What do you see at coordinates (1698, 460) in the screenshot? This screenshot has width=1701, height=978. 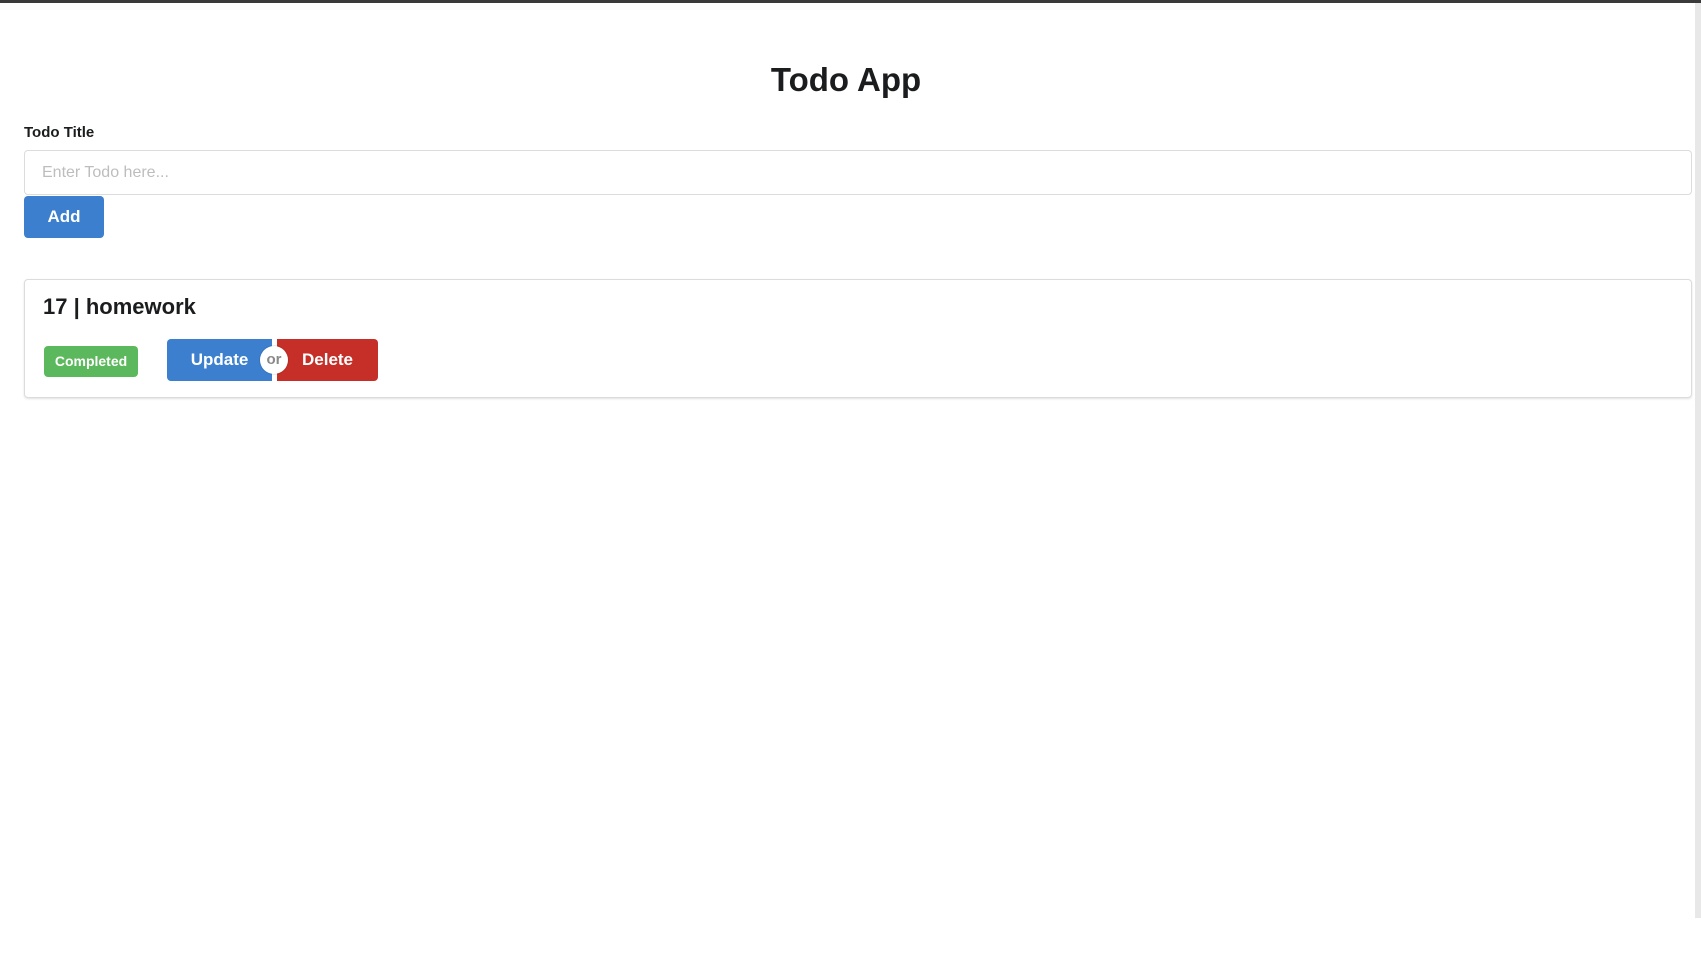 I see `scrollbar` at bounding box center [1698, 460].